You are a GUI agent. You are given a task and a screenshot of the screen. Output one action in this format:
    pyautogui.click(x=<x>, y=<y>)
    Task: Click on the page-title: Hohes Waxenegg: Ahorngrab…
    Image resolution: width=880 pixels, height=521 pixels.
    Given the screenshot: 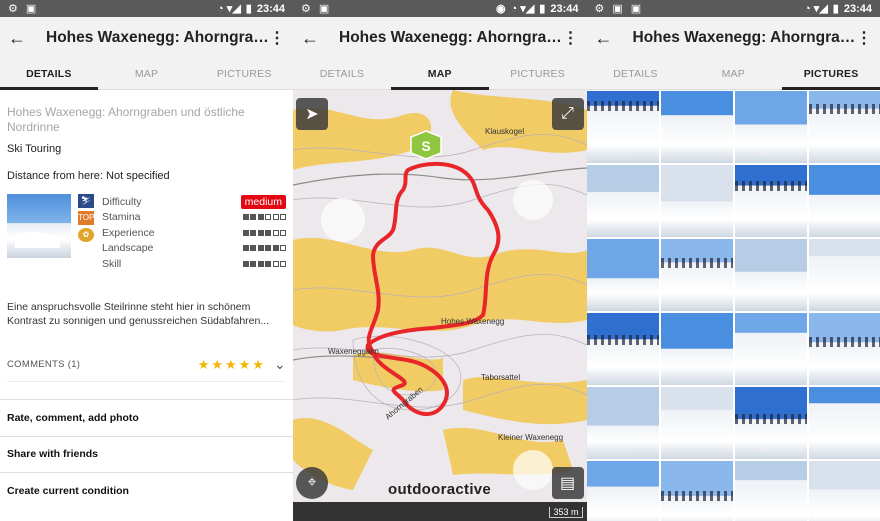 What is the action you would take?
    pyautogui.click(x=744, y=37)
    